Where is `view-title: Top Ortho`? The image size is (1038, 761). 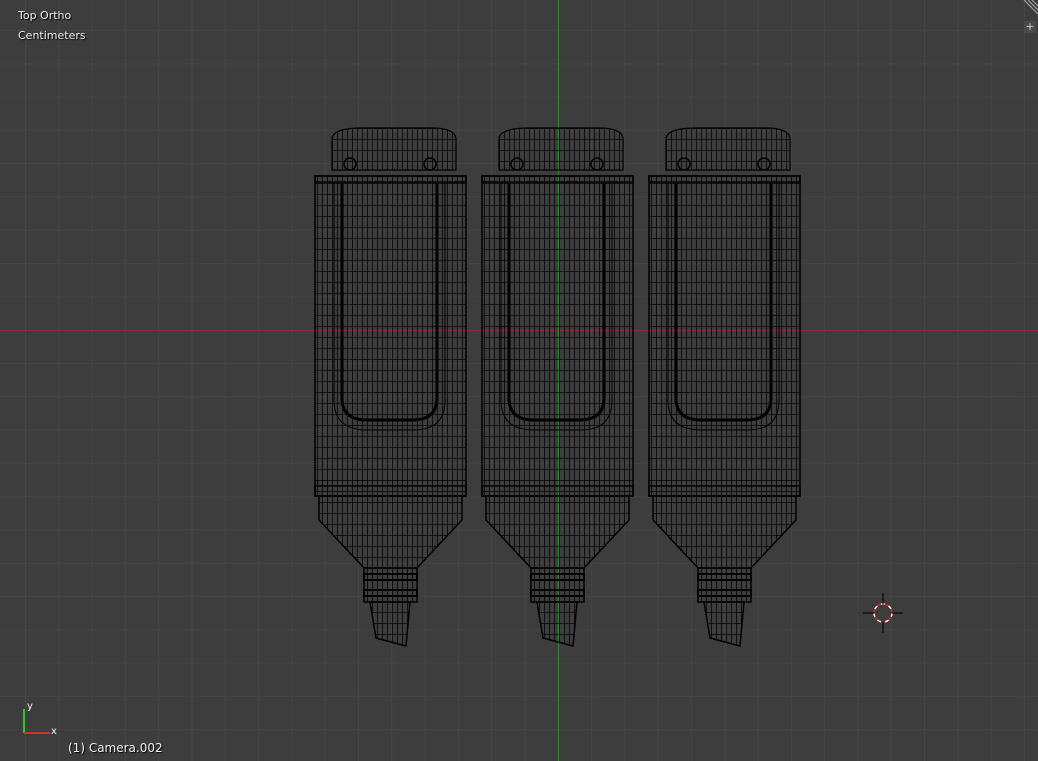 view-title: Top Ortho is located at coordinates (45, 15).